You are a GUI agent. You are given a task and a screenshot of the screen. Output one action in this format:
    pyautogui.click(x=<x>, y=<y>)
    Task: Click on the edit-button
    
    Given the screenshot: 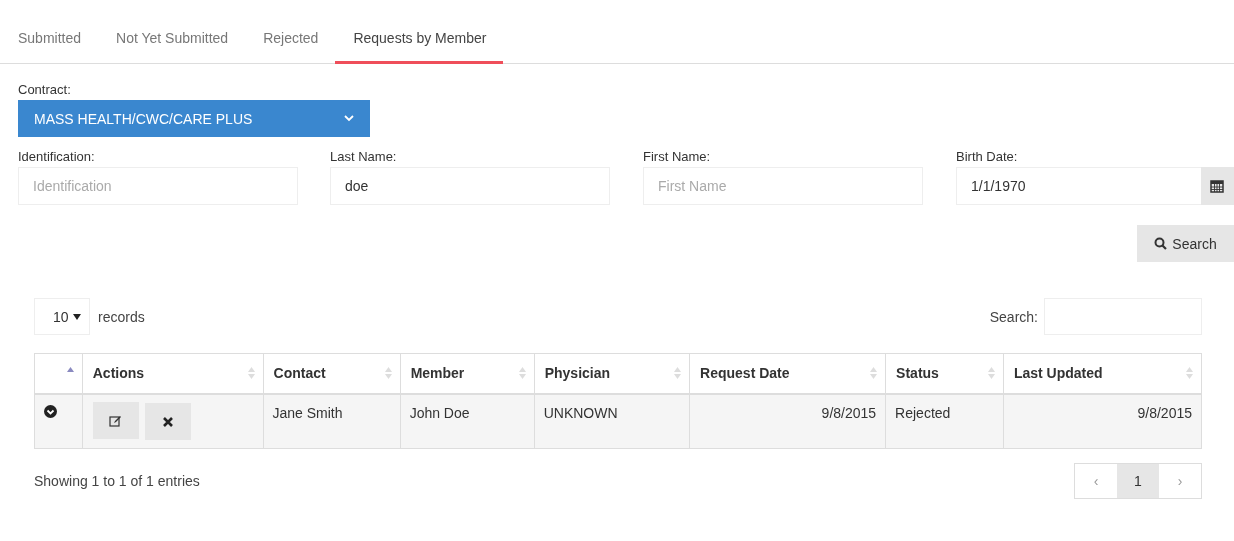 What is the action you would take?
    pyautogui.click(x=115, y=421)
    